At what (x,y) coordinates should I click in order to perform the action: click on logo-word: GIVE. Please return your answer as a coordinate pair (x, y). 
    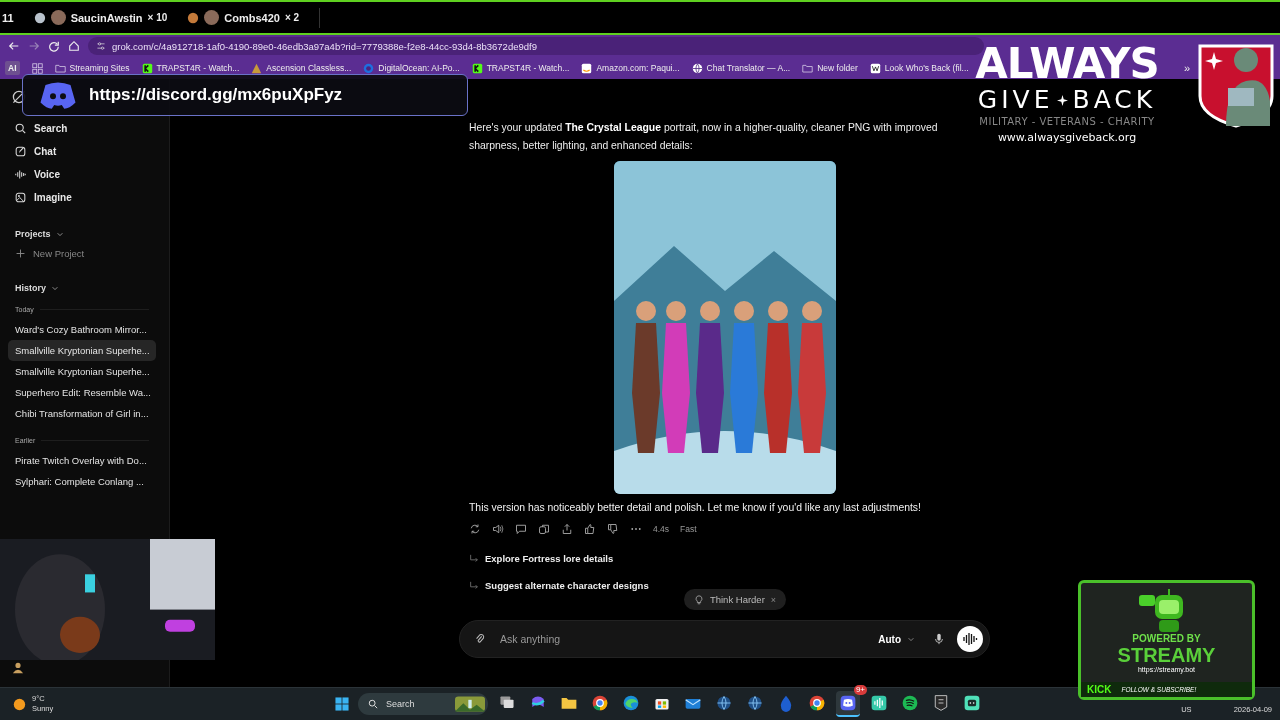
    Looking at the image, I should click on (1015, 100).